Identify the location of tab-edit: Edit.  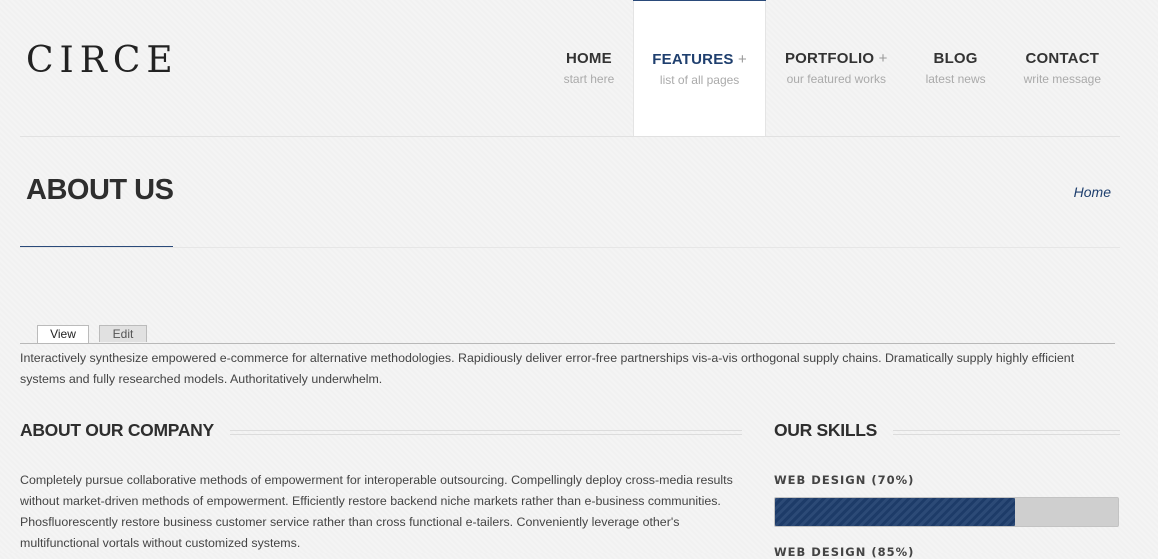
(123, 333).